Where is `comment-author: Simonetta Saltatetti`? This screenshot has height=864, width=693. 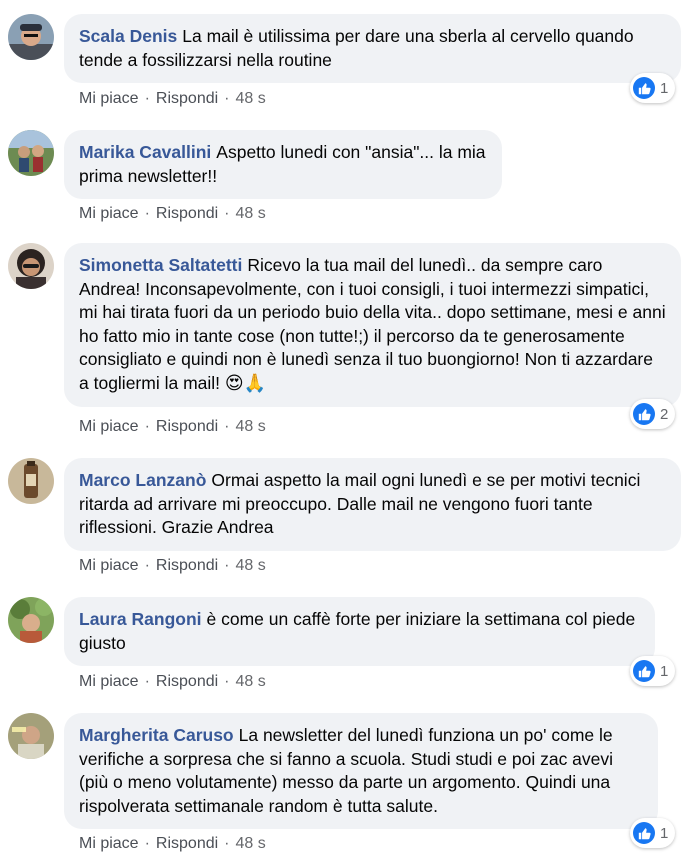 comment-author: Simonetta Saltatetti is located at coordinates (160, 265).